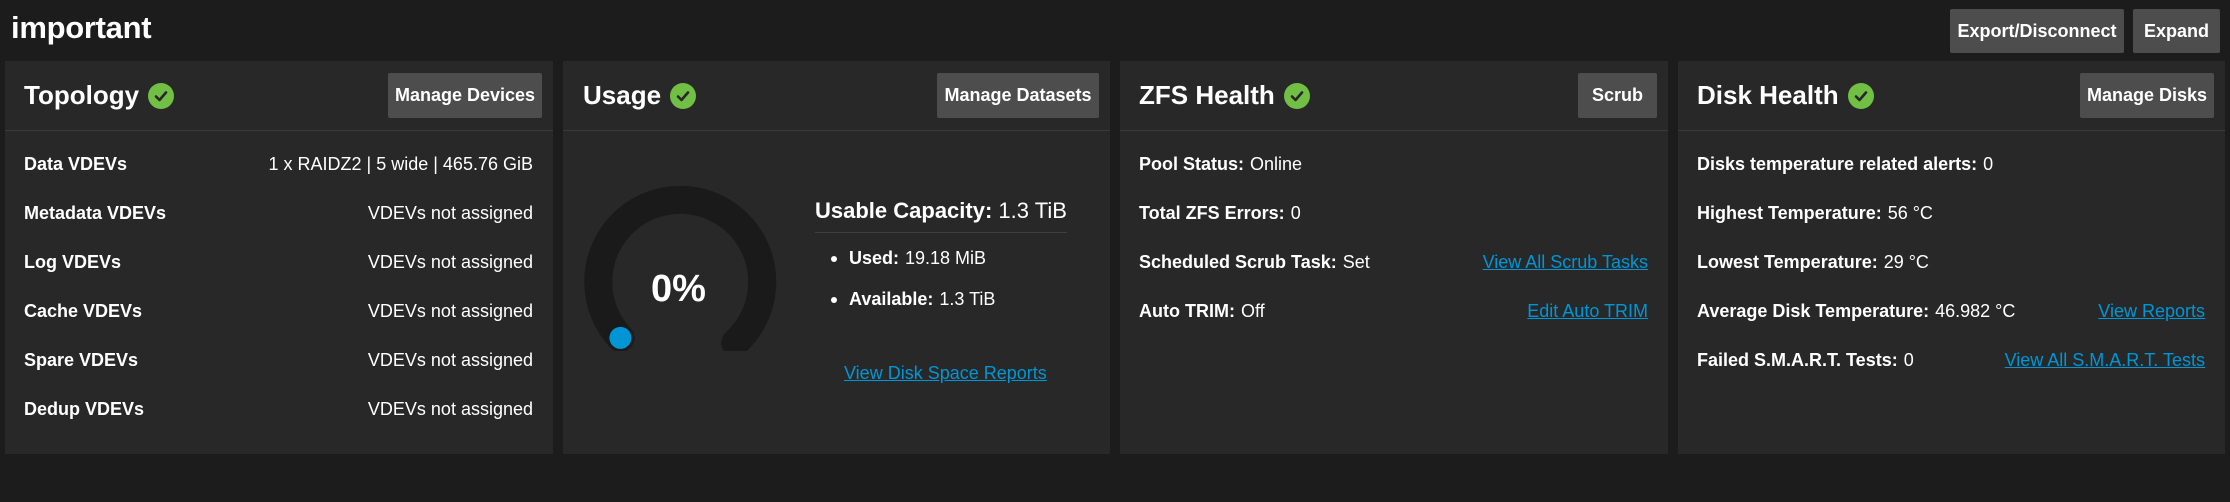  I want to click on row-label: Total ZFS Errors:, so click(1212, 212).